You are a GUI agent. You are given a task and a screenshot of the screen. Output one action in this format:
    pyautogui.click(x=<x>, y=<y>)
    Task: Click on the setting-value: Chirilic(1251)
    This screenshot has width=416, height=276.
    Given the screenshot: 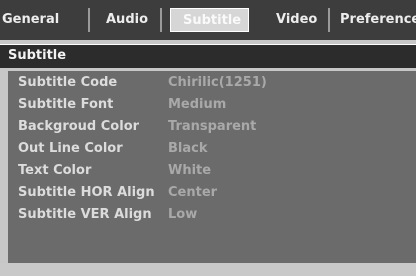 What is the action you would take?
    pyautogui.click(x=217, y=82)
    